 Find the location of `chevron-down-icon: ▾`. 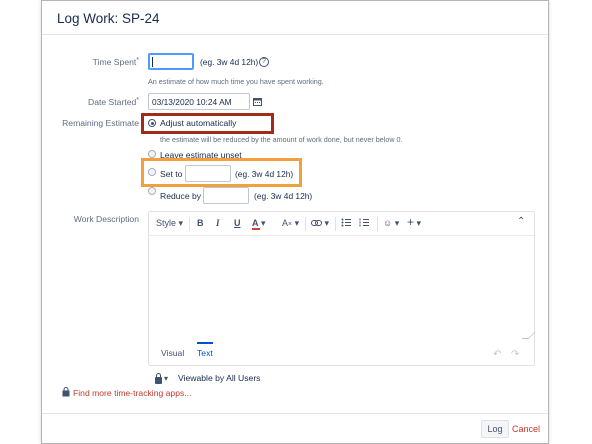

chevron-down-icon: ▾ is located at coordinates (166, 378).